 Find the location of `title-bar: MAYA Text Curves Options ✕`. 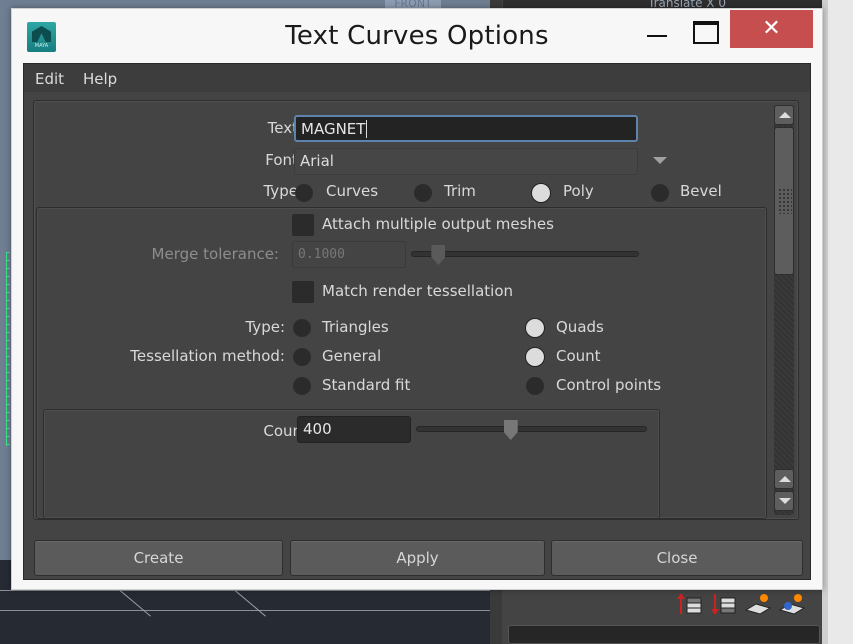

title-bar: MAYA Text Curves Options ✕ is located at coordinates (417, 37).